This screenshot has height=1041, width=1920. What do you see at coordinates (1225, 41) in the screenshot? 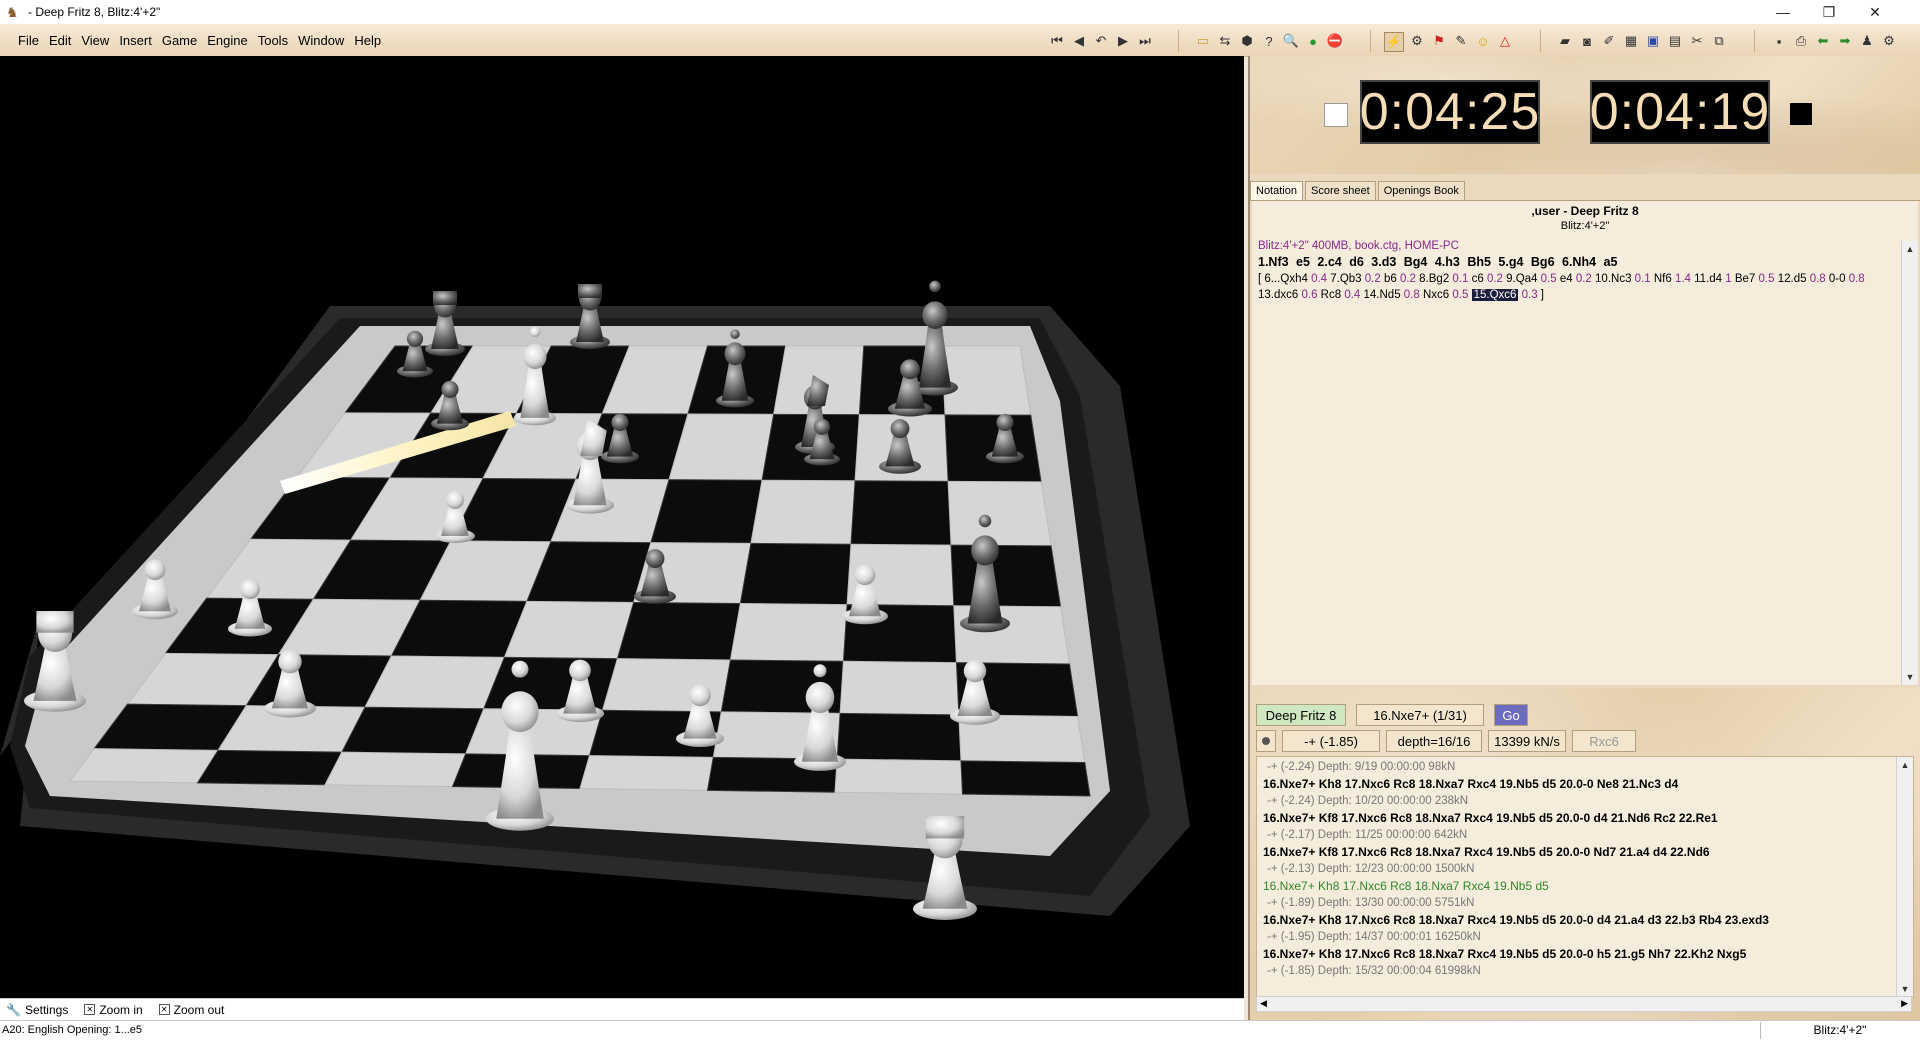
I see `flip-board-icon: ⇆` at bounding box center [1225, 41].